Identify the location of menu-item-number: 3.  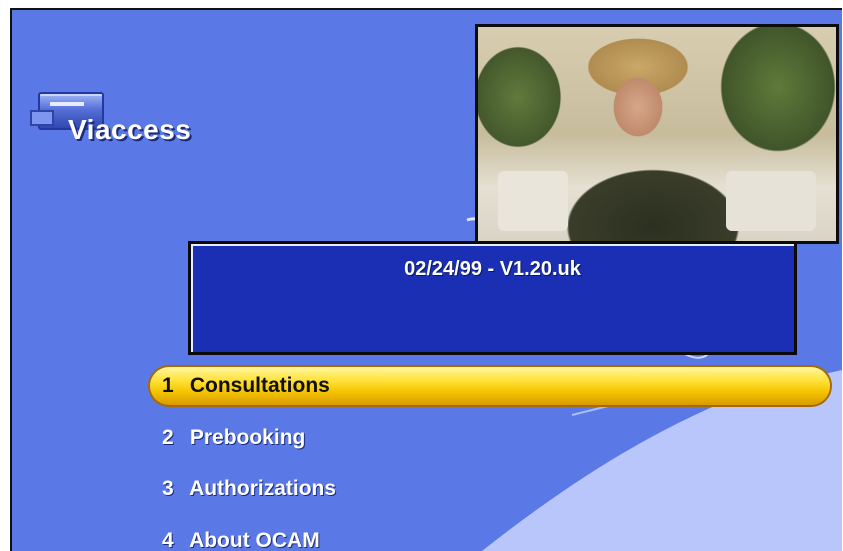
(168, 488).